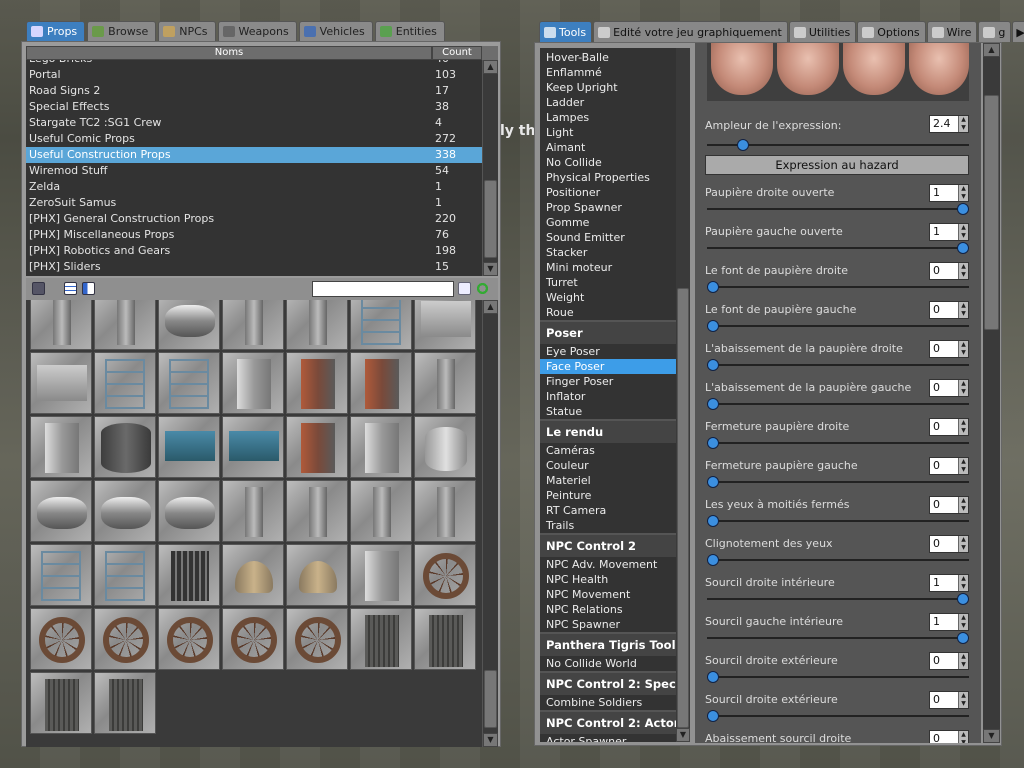  I want to click on tool-item: Weight, so click(608, 297).